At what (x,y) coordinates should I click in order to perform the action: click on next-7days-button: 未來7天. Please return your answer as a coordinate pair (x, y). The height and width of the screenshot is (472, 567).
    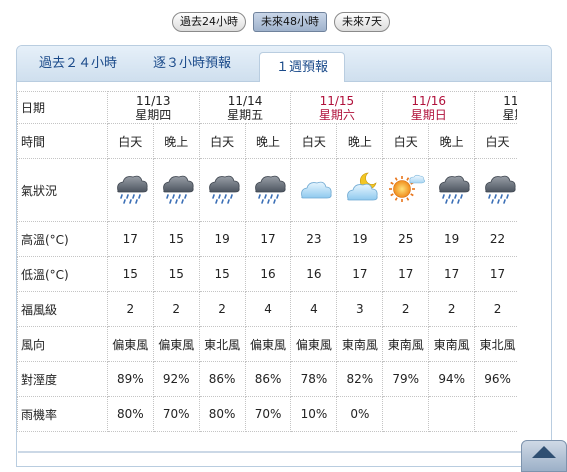
    Looking at the image, I should click on (362, 22).